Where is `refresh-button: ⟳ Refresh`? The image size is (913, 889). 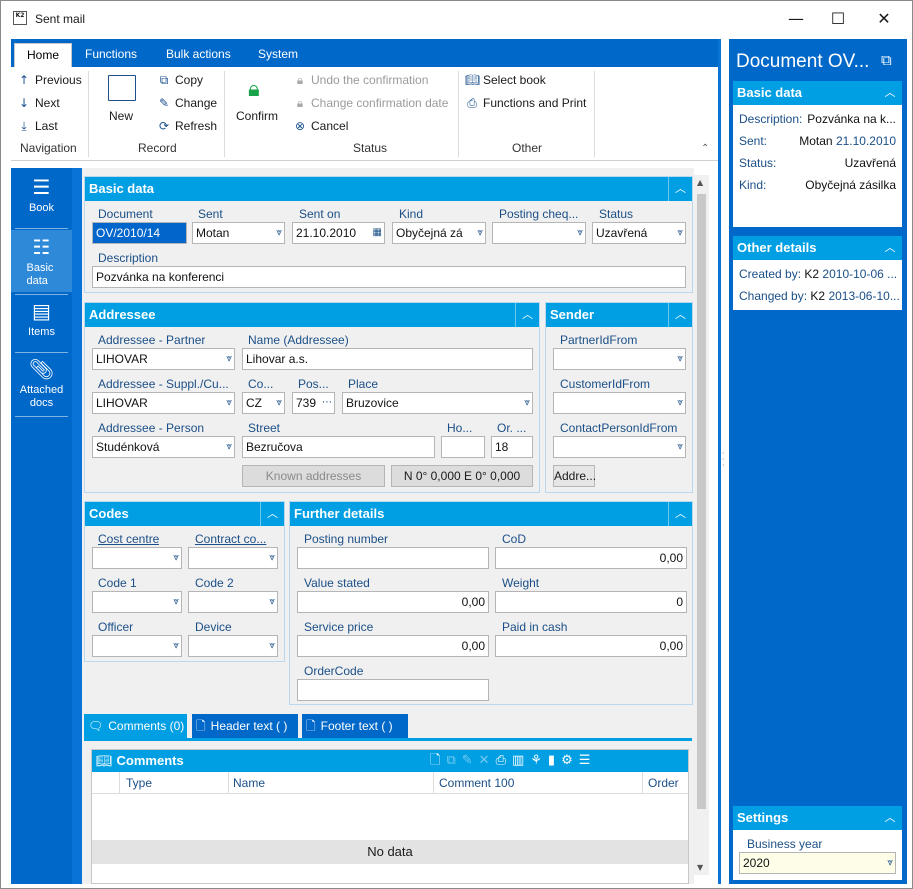 refresh-button: ⟳ Refresh is located at coordinates (187, 126).